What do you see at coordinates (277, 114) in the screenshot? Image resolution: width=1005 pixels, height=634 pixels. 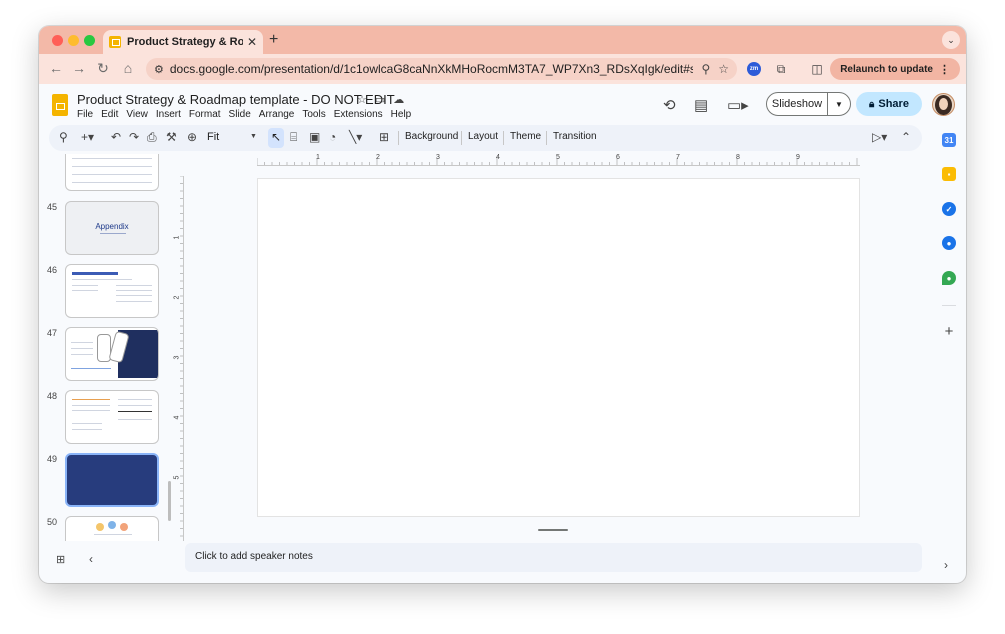 I see `menu-arrange: Arrange` at bounding box center [277, 114].